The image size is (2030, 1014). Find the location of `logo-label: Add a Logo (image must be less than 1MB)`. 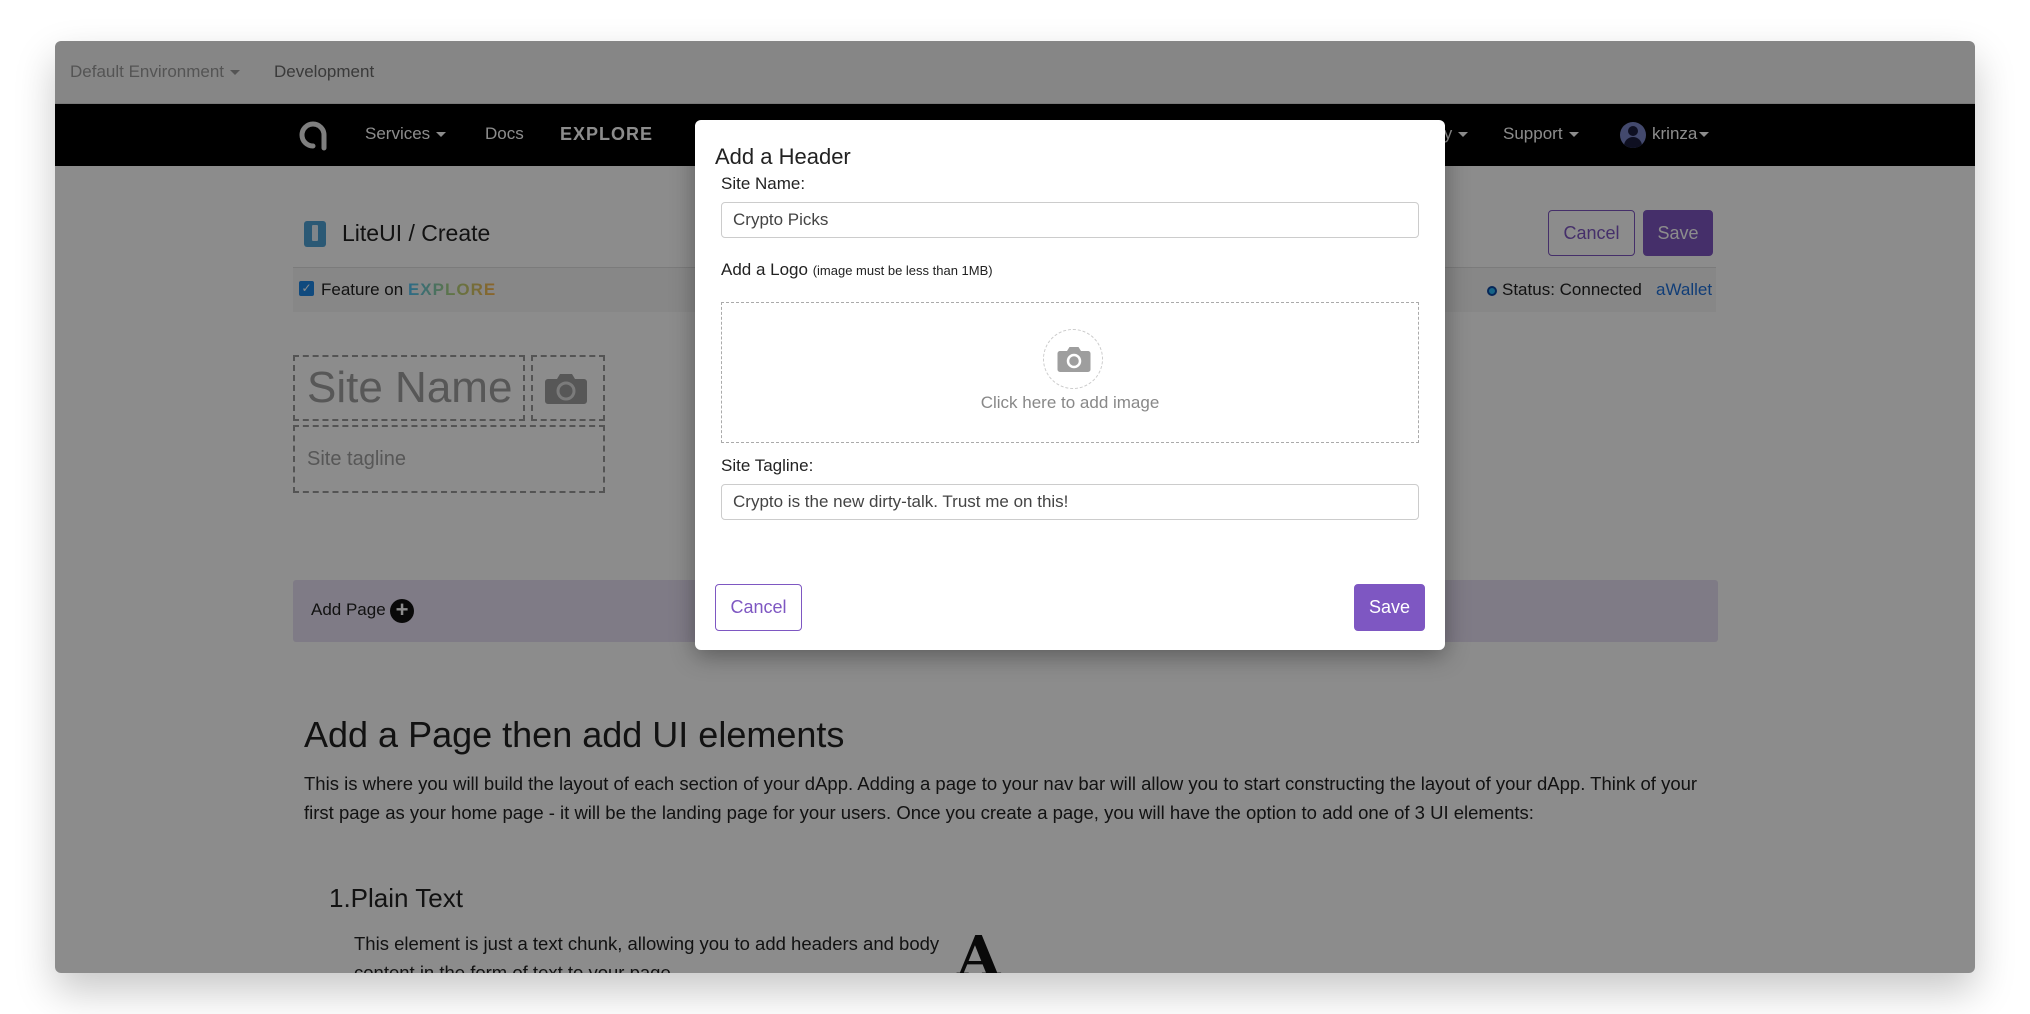

logo-label: Add a Logo (image must be less than 1MB) is located at coordinates (857, 270).